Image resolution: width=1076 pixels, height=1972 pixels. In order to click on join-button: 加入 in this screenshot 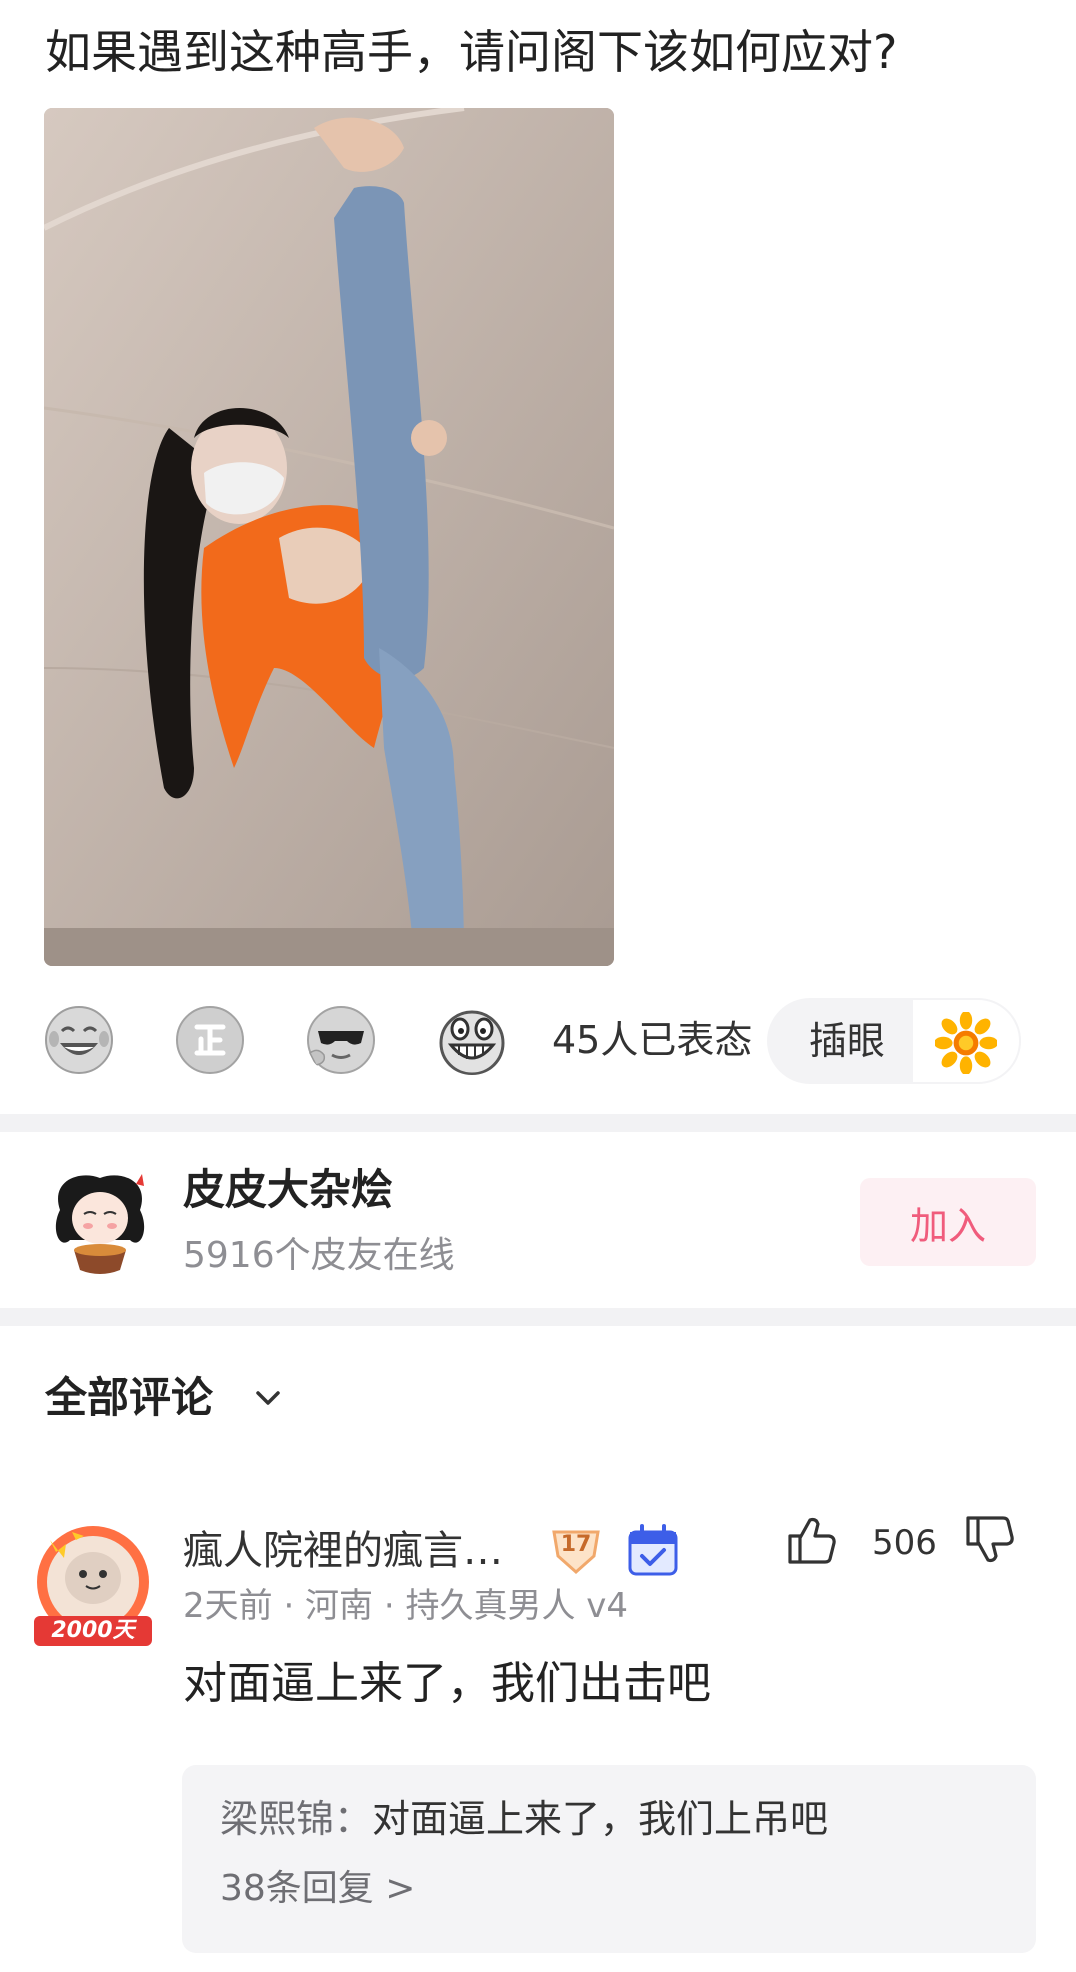, I will do `click(948, 1222)`.